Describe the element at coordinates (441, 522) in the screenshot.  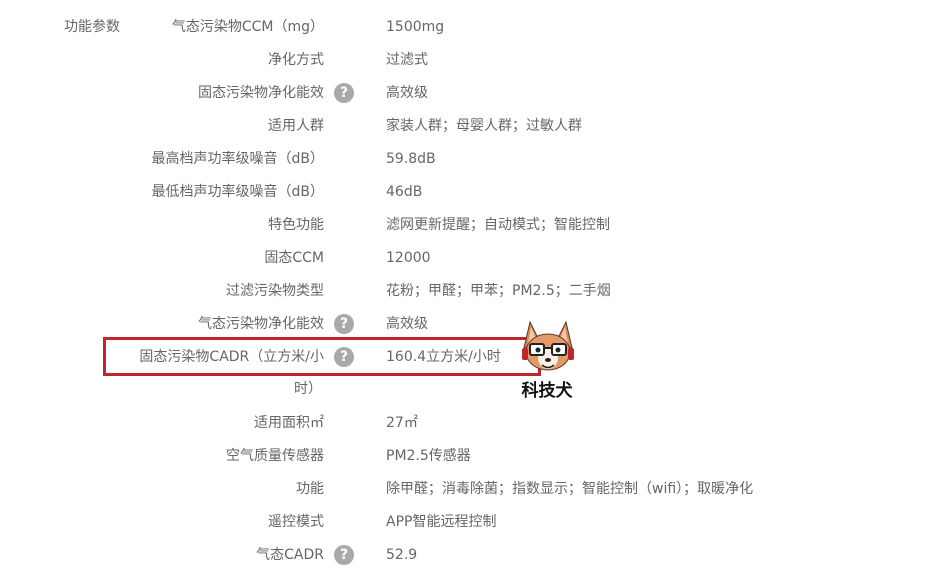
I see `spec-value: APP智能远程控制` at that location.